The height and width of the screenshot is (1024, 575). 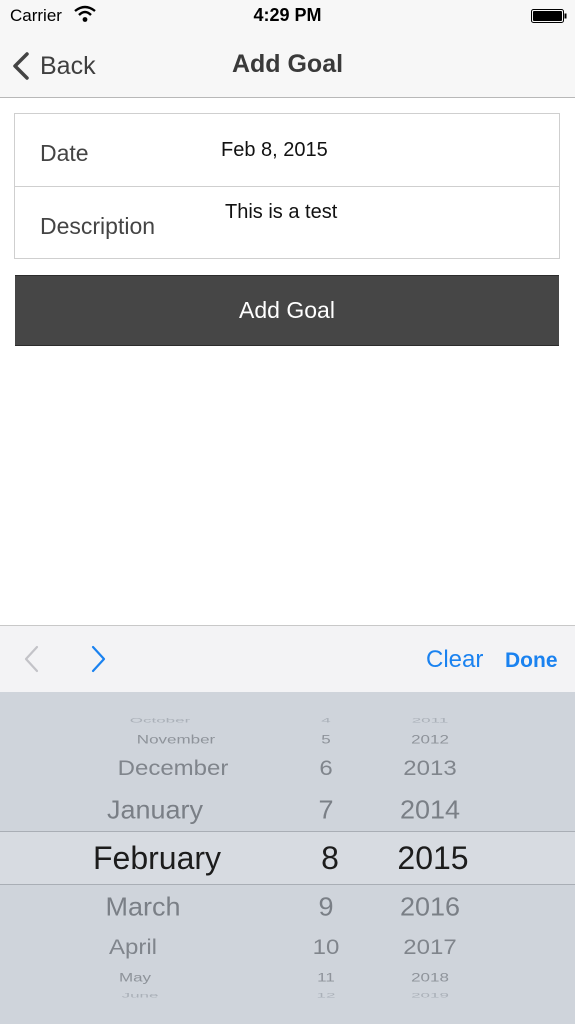 What do you see at coordinates (133, 947) in the screenshot?
I see `month-option: April` at bounding box center [133, 947].